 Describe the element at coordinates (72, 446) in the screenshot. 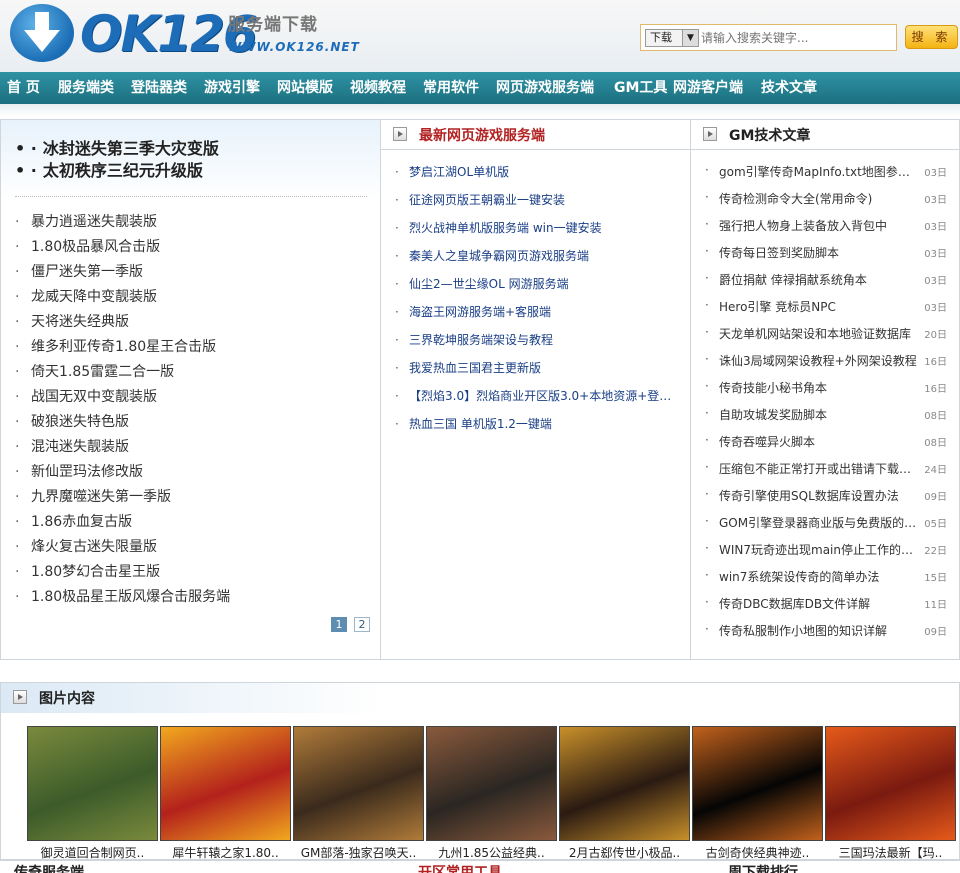

I see `list-item: · 混沌迷失靓装版` at that location.